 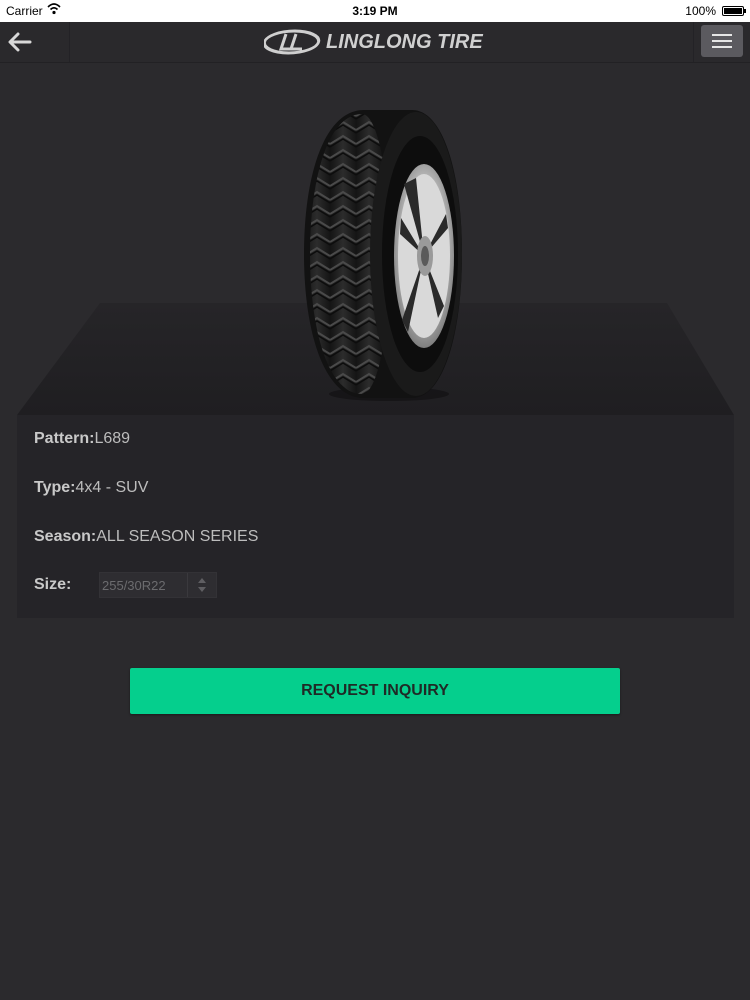 I want to click on stepper-up-icon, so click(x=202, y=580).